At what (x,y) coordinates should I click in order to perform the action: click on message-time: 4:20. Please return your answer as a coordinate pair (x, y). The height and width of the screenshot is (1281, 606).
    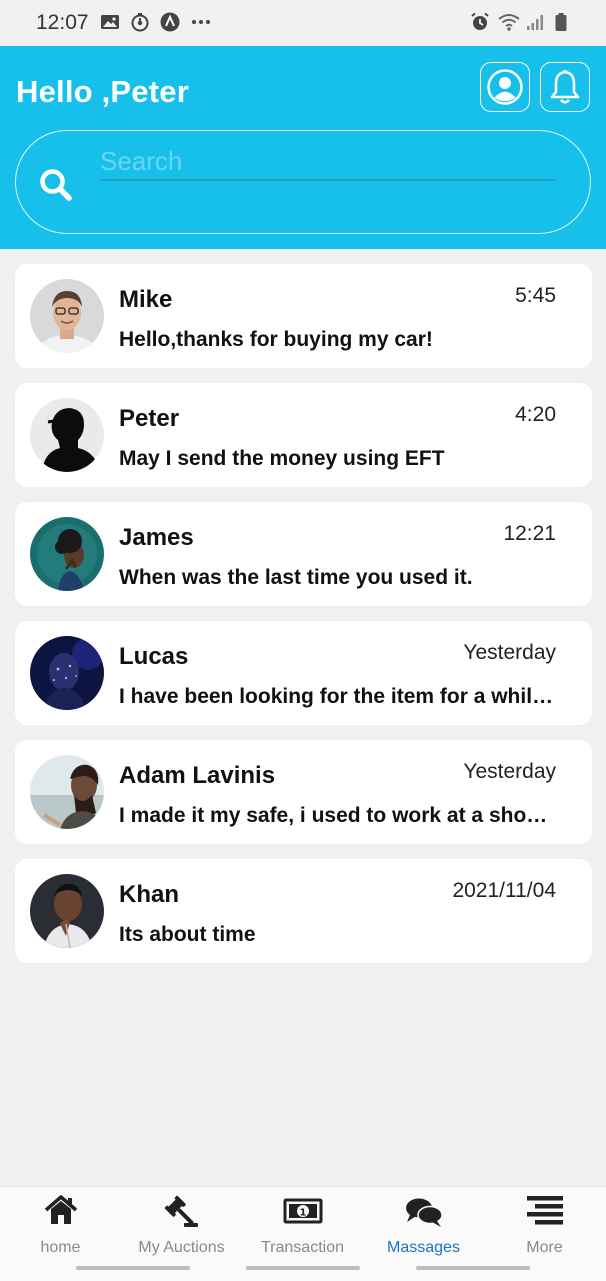
    Looking at the image, I should click on (535, 414).